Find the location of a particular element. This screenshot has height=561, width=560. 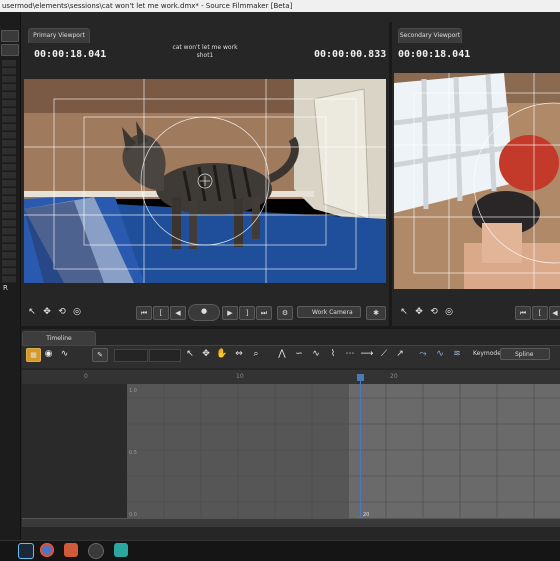

ruler-label-0: 0 is located at coordinates (86, 376).